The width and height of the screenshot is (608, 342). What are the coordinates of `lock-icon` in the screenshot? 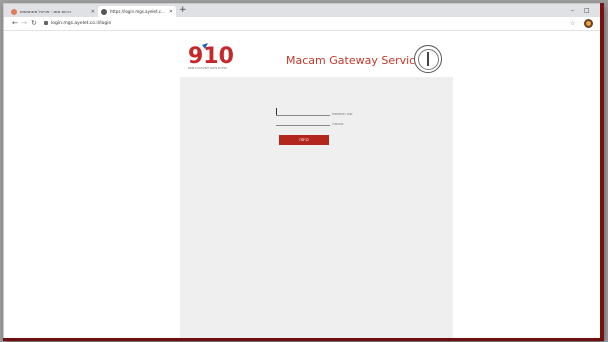 It's located at (46, 23).